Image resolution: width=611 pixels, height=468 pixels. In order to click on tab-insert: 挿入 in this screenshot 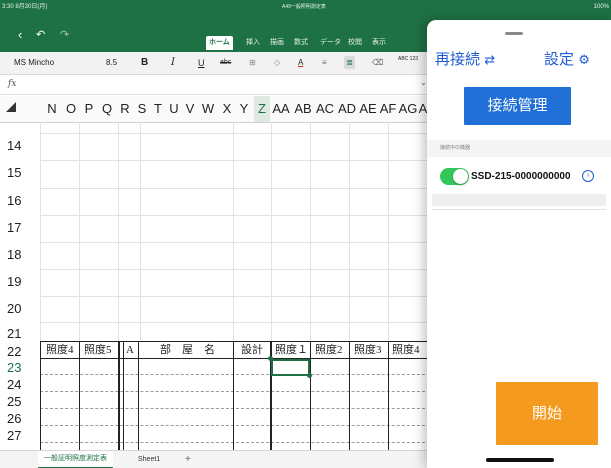, I will do `click(253, 43)`.